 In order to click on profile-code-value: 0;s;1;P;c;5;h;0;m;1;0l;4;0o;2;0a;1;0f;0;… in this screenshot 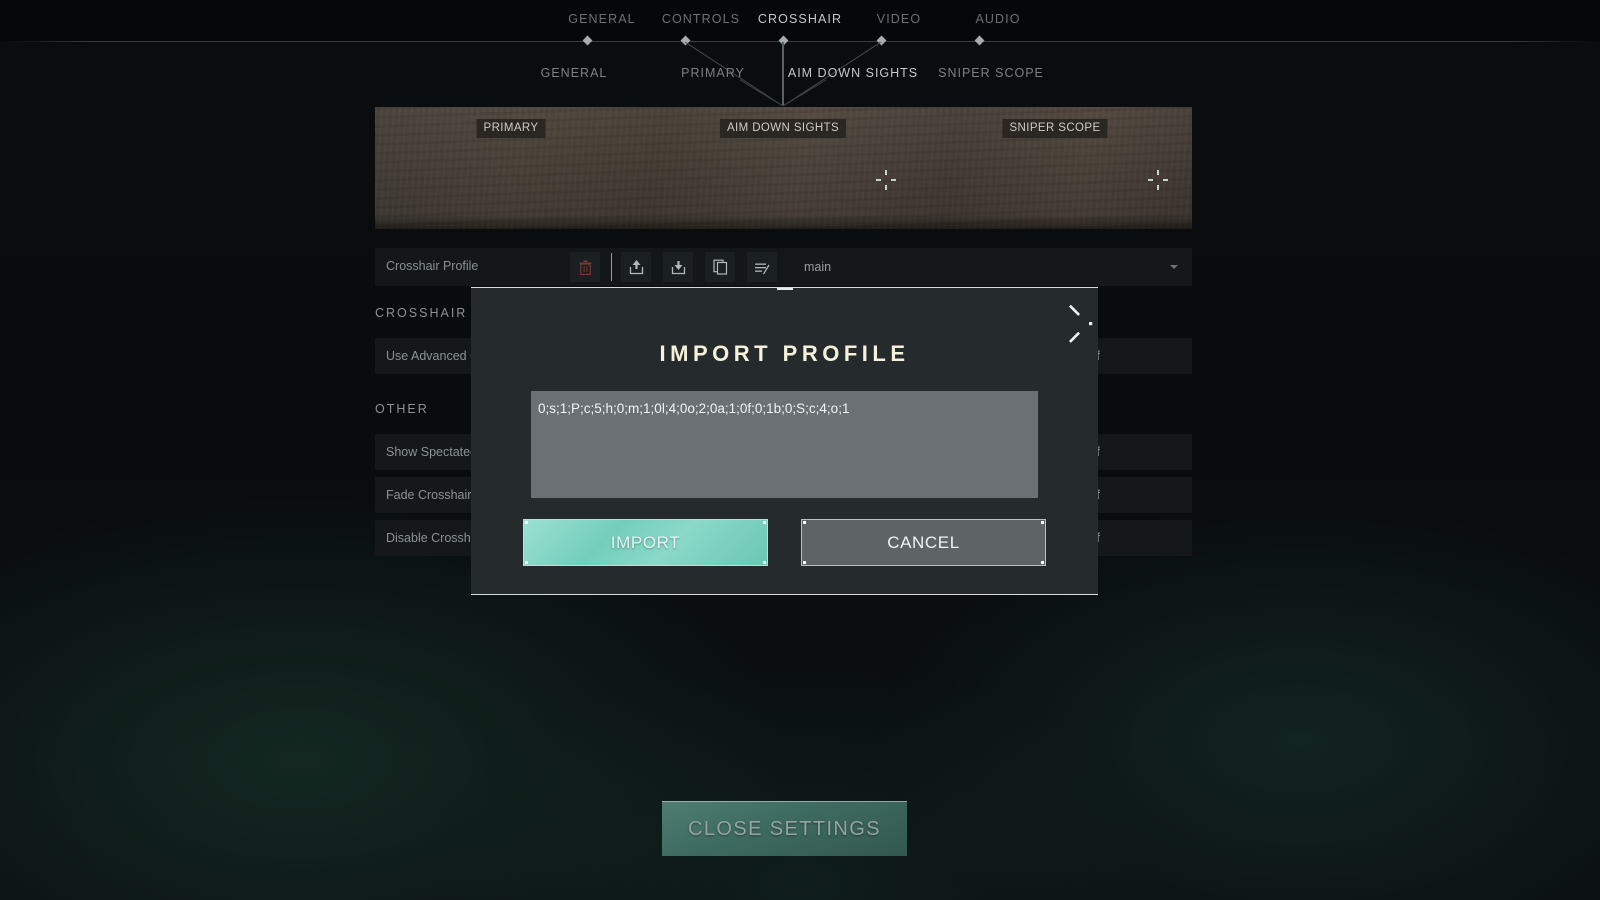, I will do `click(694, 408)`.